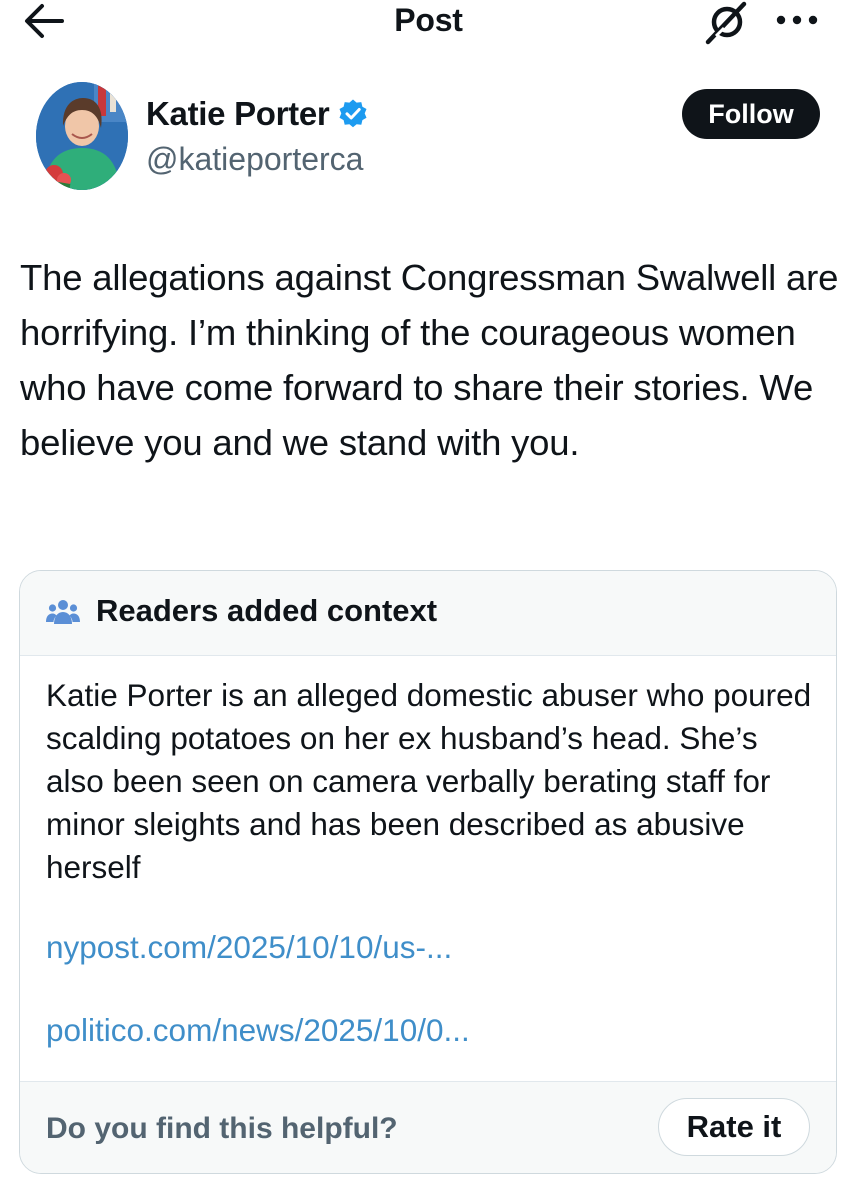 This screenshot has width=857, height=1200. Describe the element at coordinates (734, 1127) in the screenshot. I see `rate-it-button: Rate it` at that location.